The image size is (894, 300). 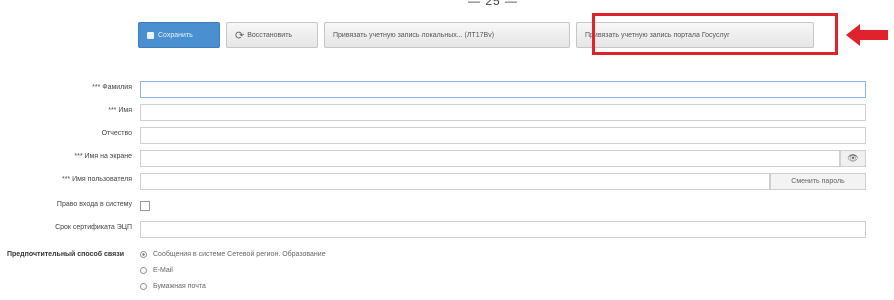 I want to click on change-password-button: Сменить пароль, so click(x=818, y=181).